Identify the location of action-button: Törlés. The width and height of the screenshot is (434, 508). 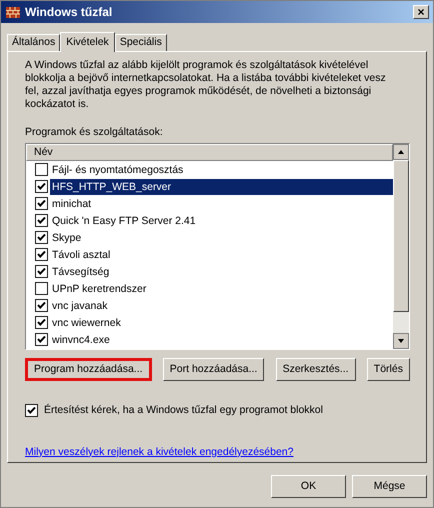
(388, 369).